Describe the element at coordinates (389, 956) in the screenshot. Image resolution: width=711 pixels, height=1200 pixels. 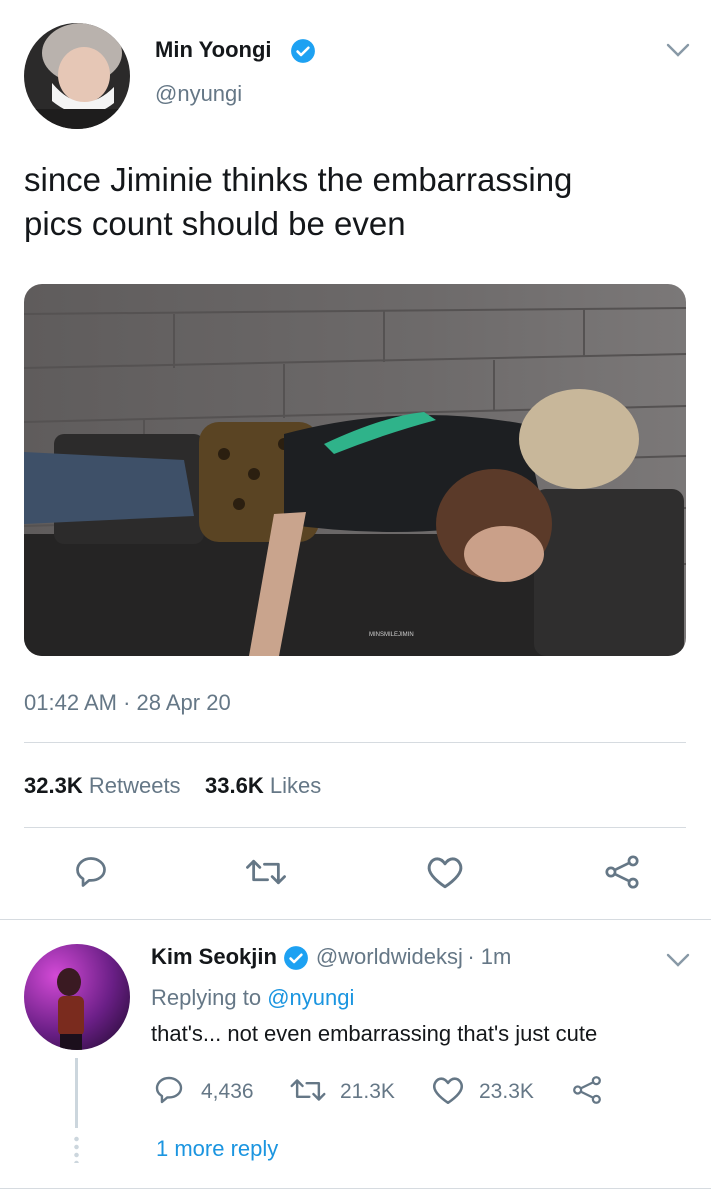
I see `reply-author-handle: @worldwideksj` at that location.